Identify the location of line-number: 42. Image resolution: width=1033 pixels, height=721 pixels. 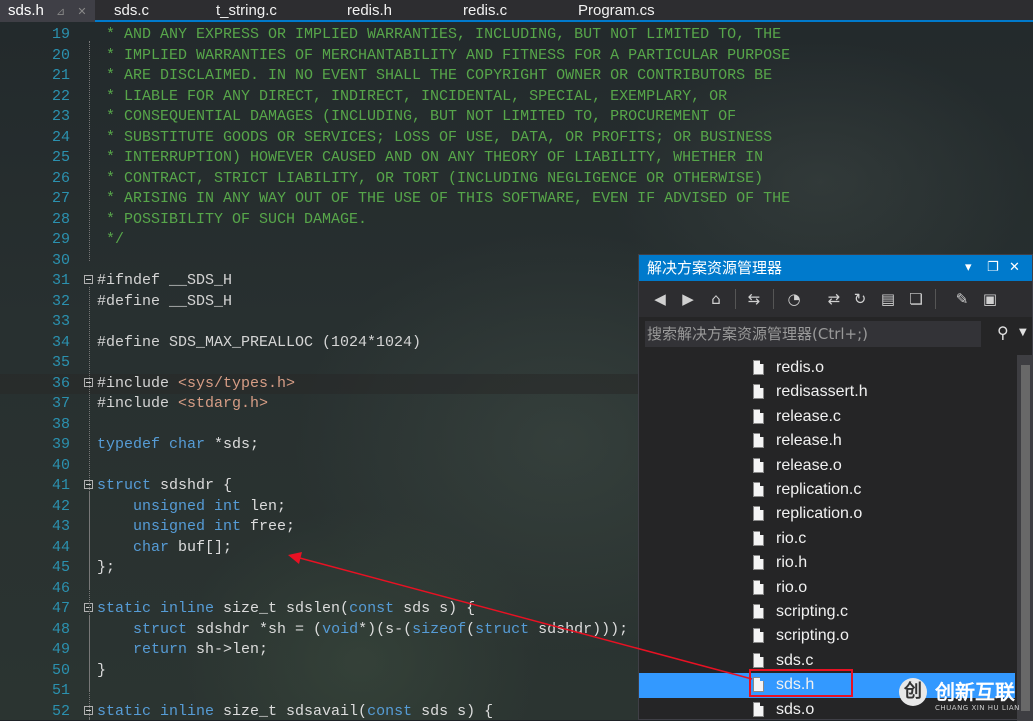
(60, 506).